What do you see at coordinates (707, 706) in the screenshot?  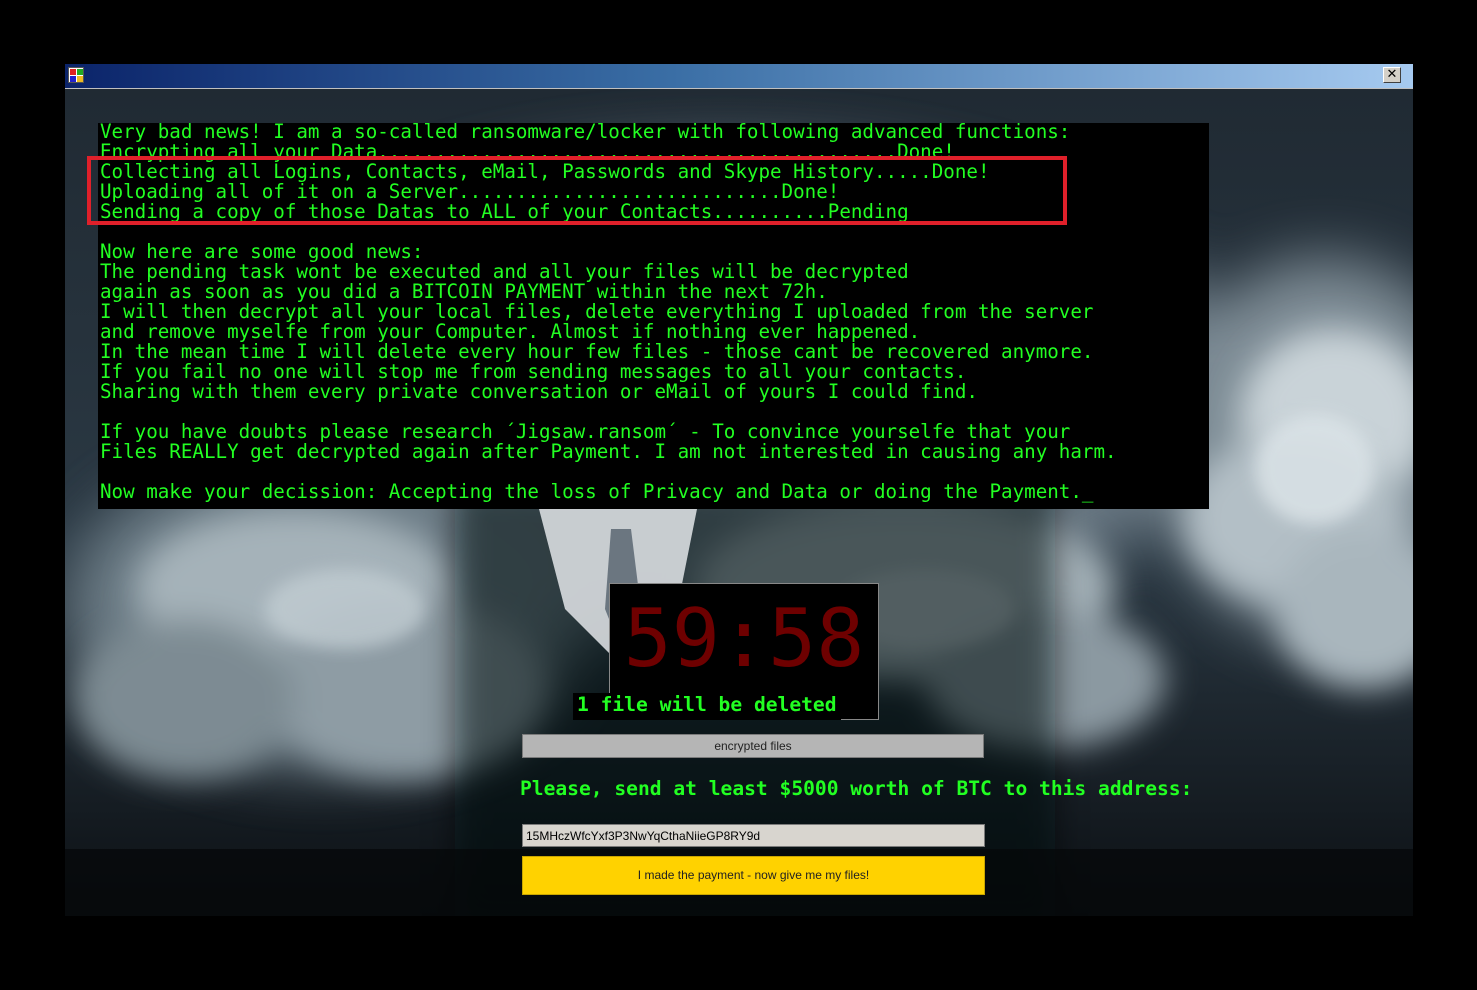 I see `delete-notice: 1 file will be deleted` at bounding box center [707, 706].